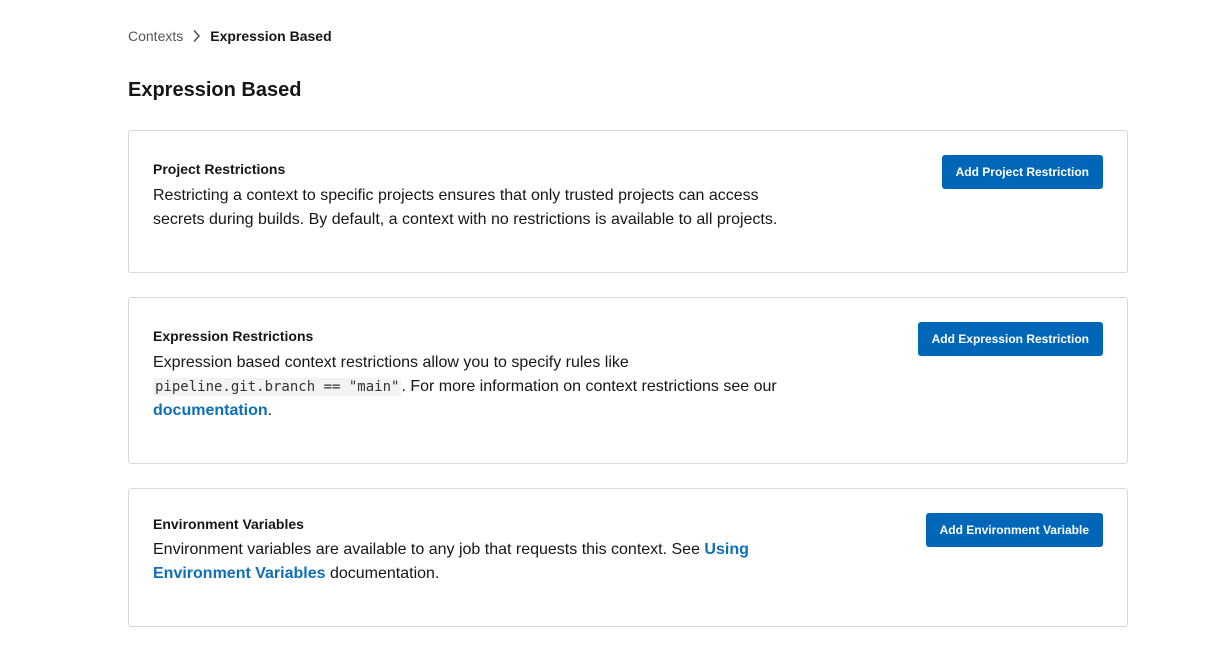 Image resolution: width=1226 pixels, height=671 pixels. I want to click on add-environment-variable-button: Add Environment Variable, so click(1014, 530).